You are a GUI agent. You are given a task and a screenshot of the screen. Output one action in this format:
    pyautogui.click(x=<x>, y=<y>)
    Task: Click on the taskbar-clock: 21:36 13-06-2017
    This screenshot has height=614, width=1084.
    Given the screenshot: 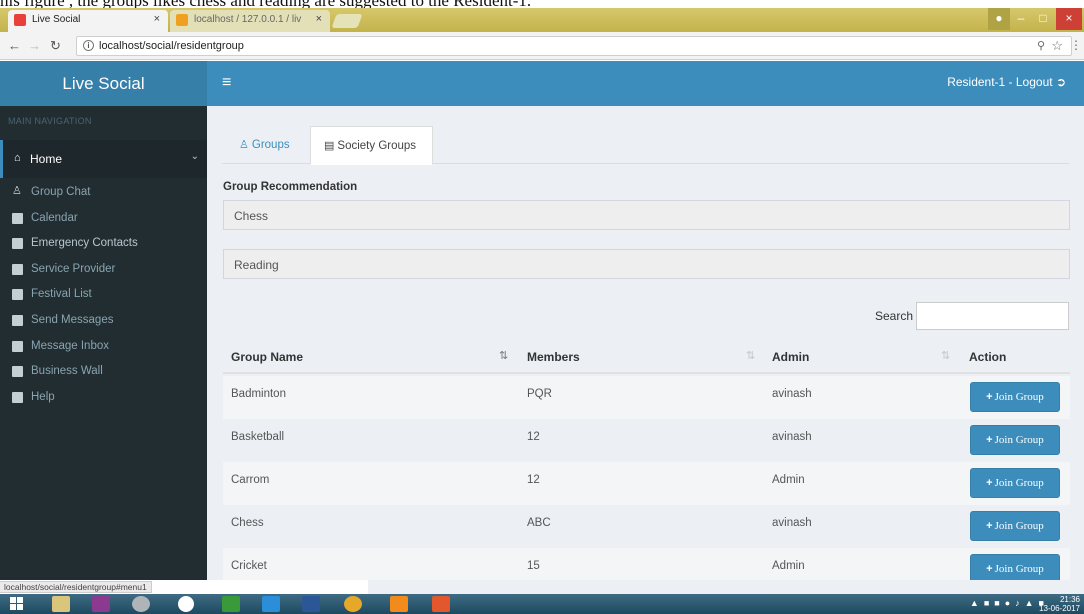 What is the action you would take?
    pyautogui.click(x=1059, y=604)
    